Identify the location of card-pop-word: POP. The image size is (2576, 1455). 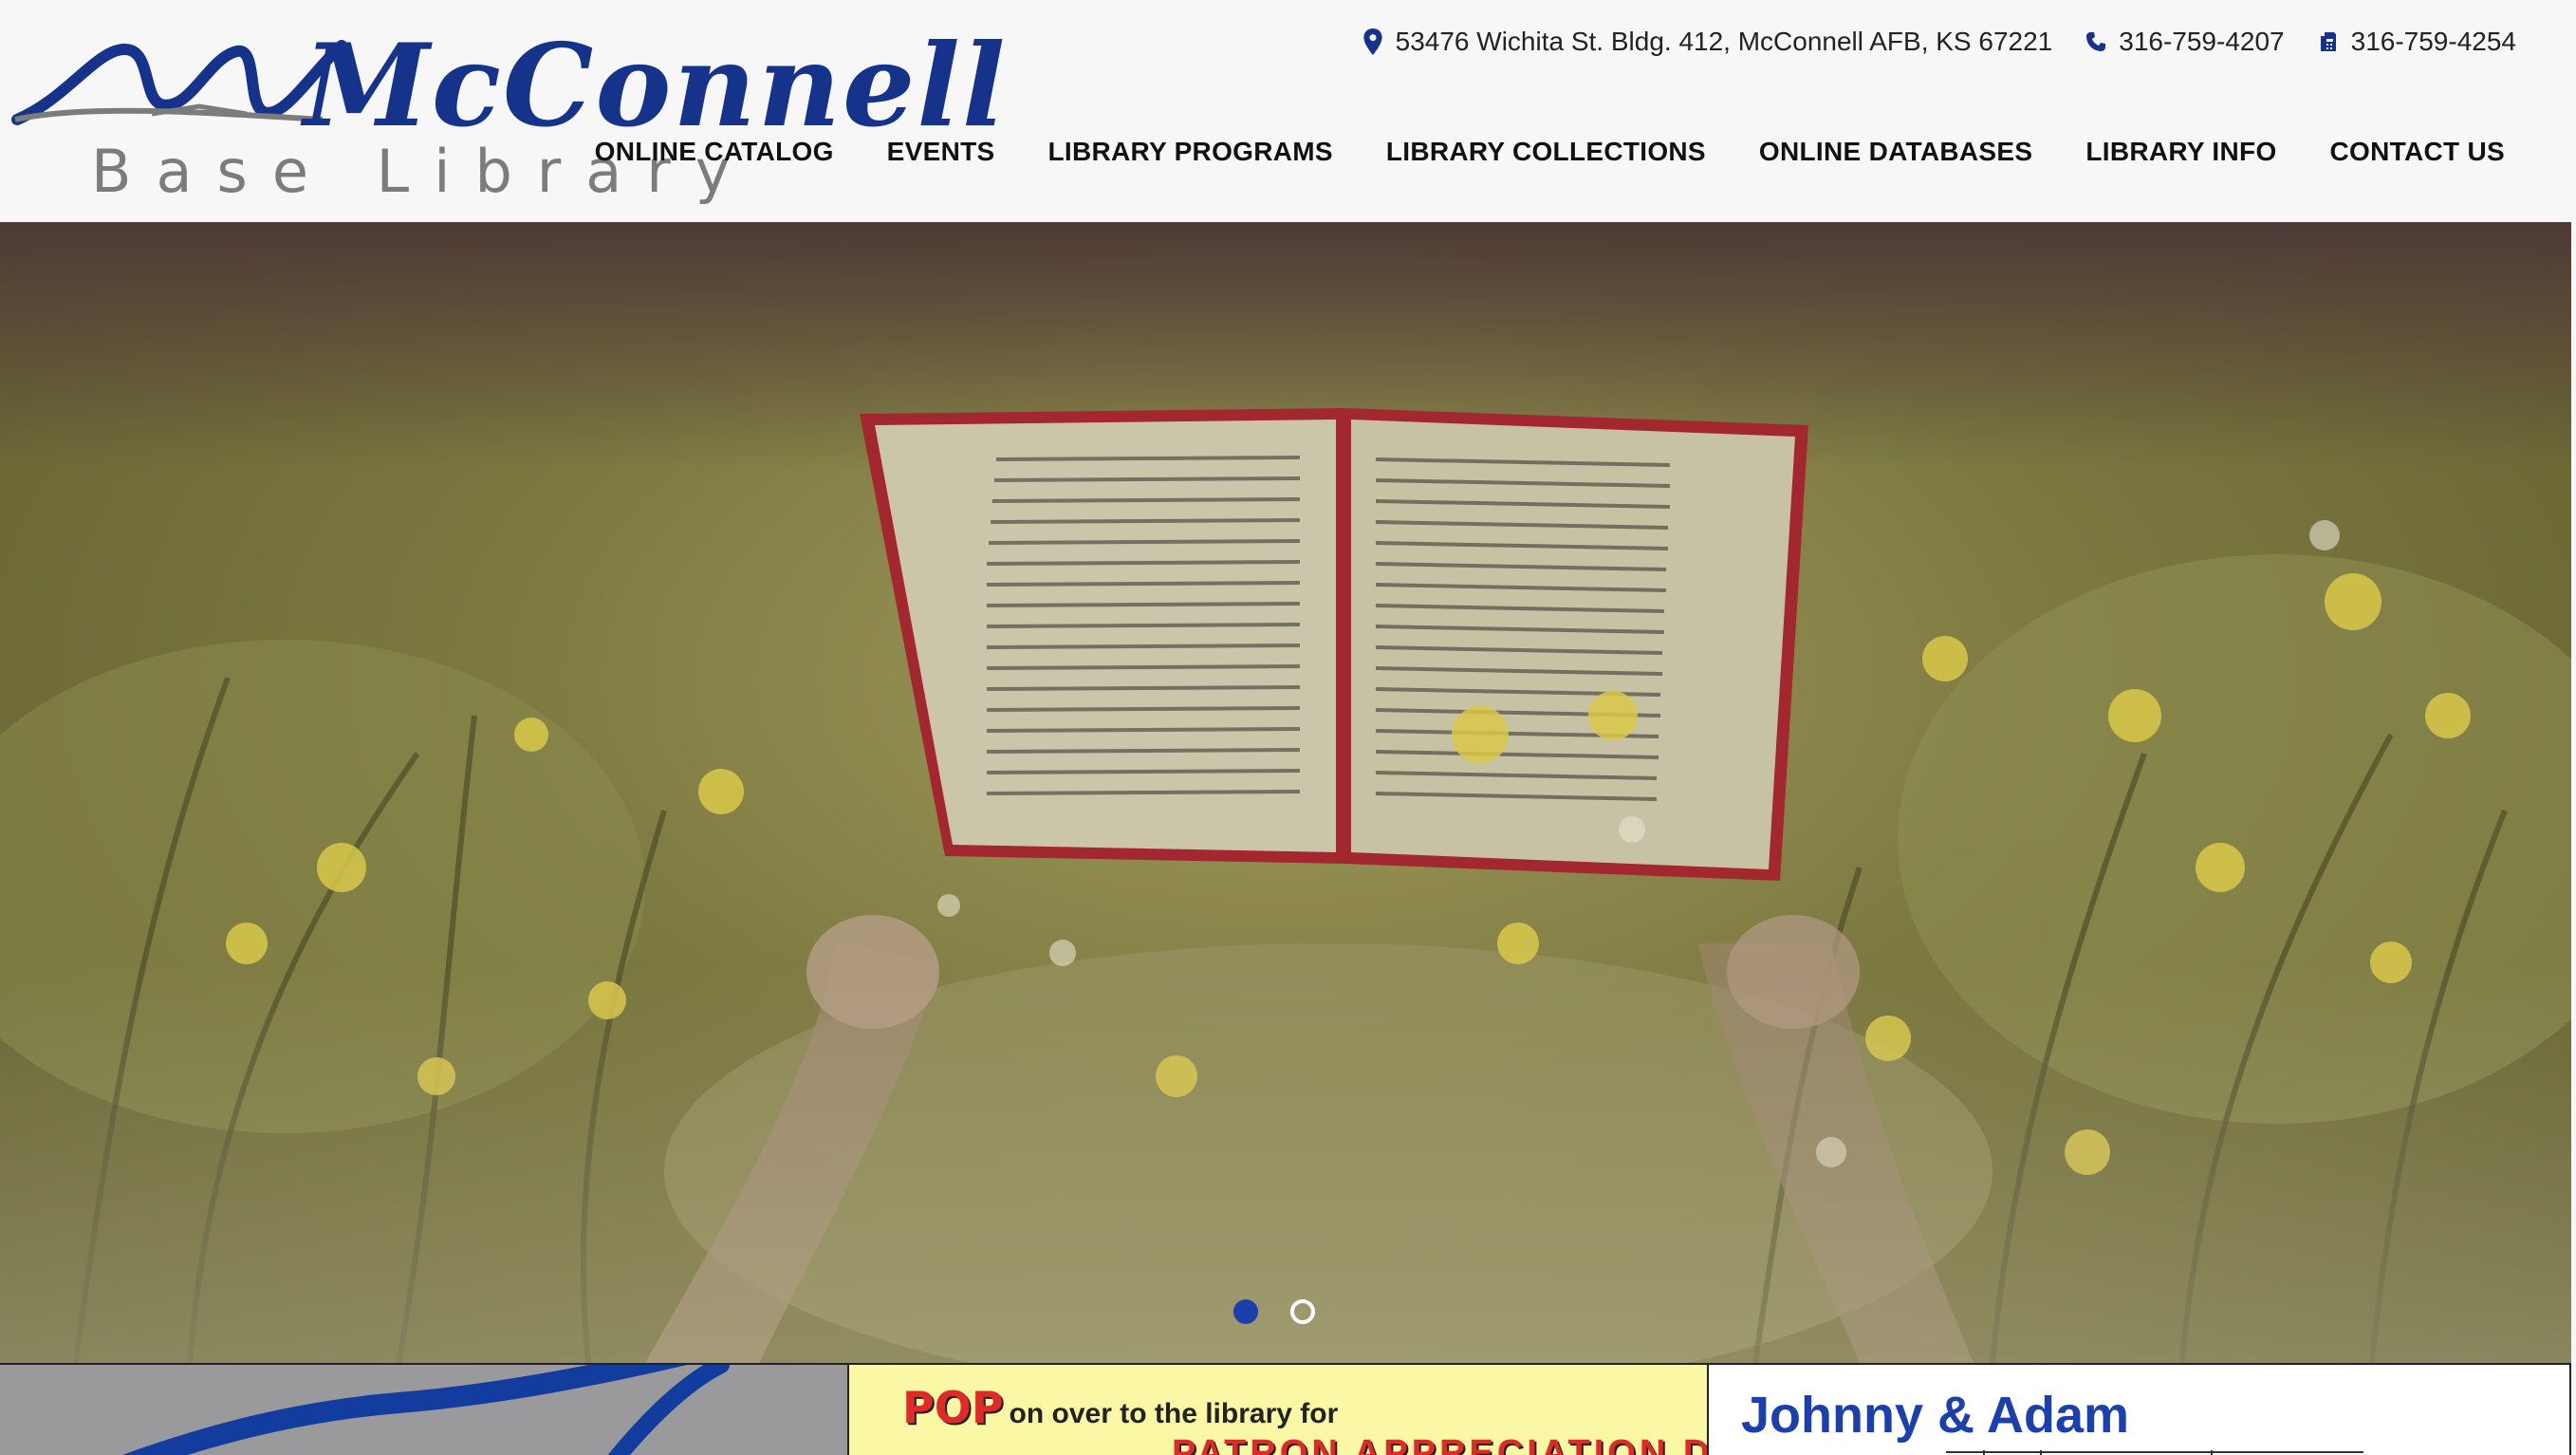
(953, 1408).